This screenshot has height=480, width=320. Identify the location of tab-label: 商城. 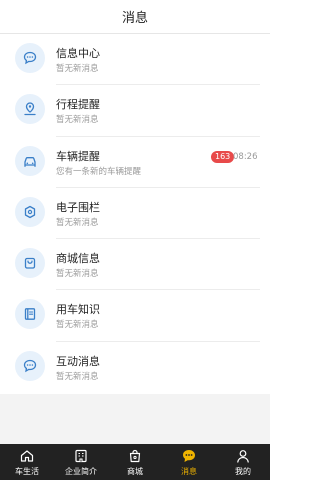
(135, 471).